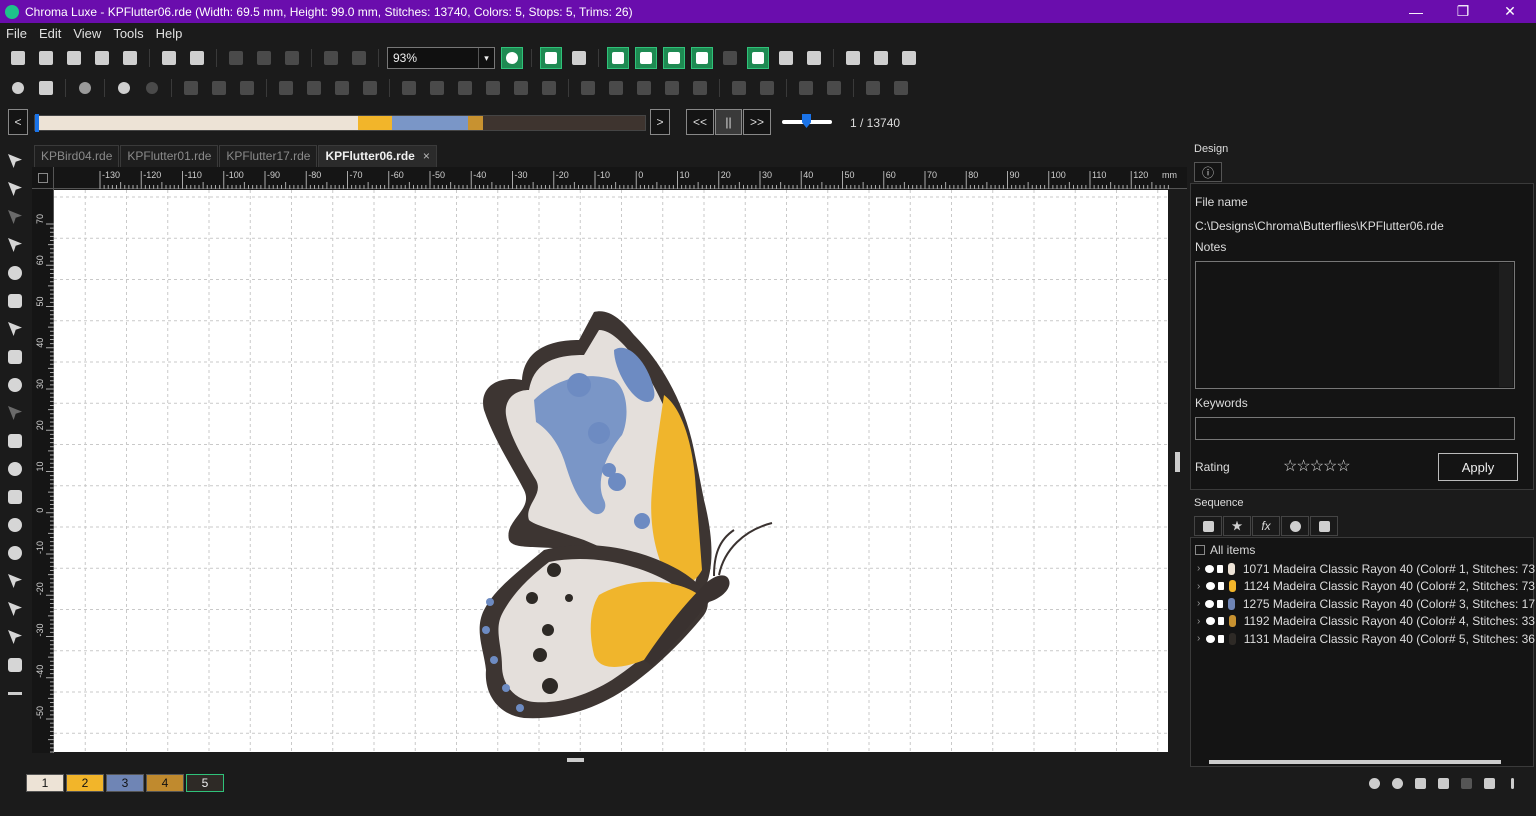 The image size is (1536, 816). What do you see at coordinates (441, 58) in the screenshot?
I see `zoom-select: 93% ▾` at bounding box center [441, 58].